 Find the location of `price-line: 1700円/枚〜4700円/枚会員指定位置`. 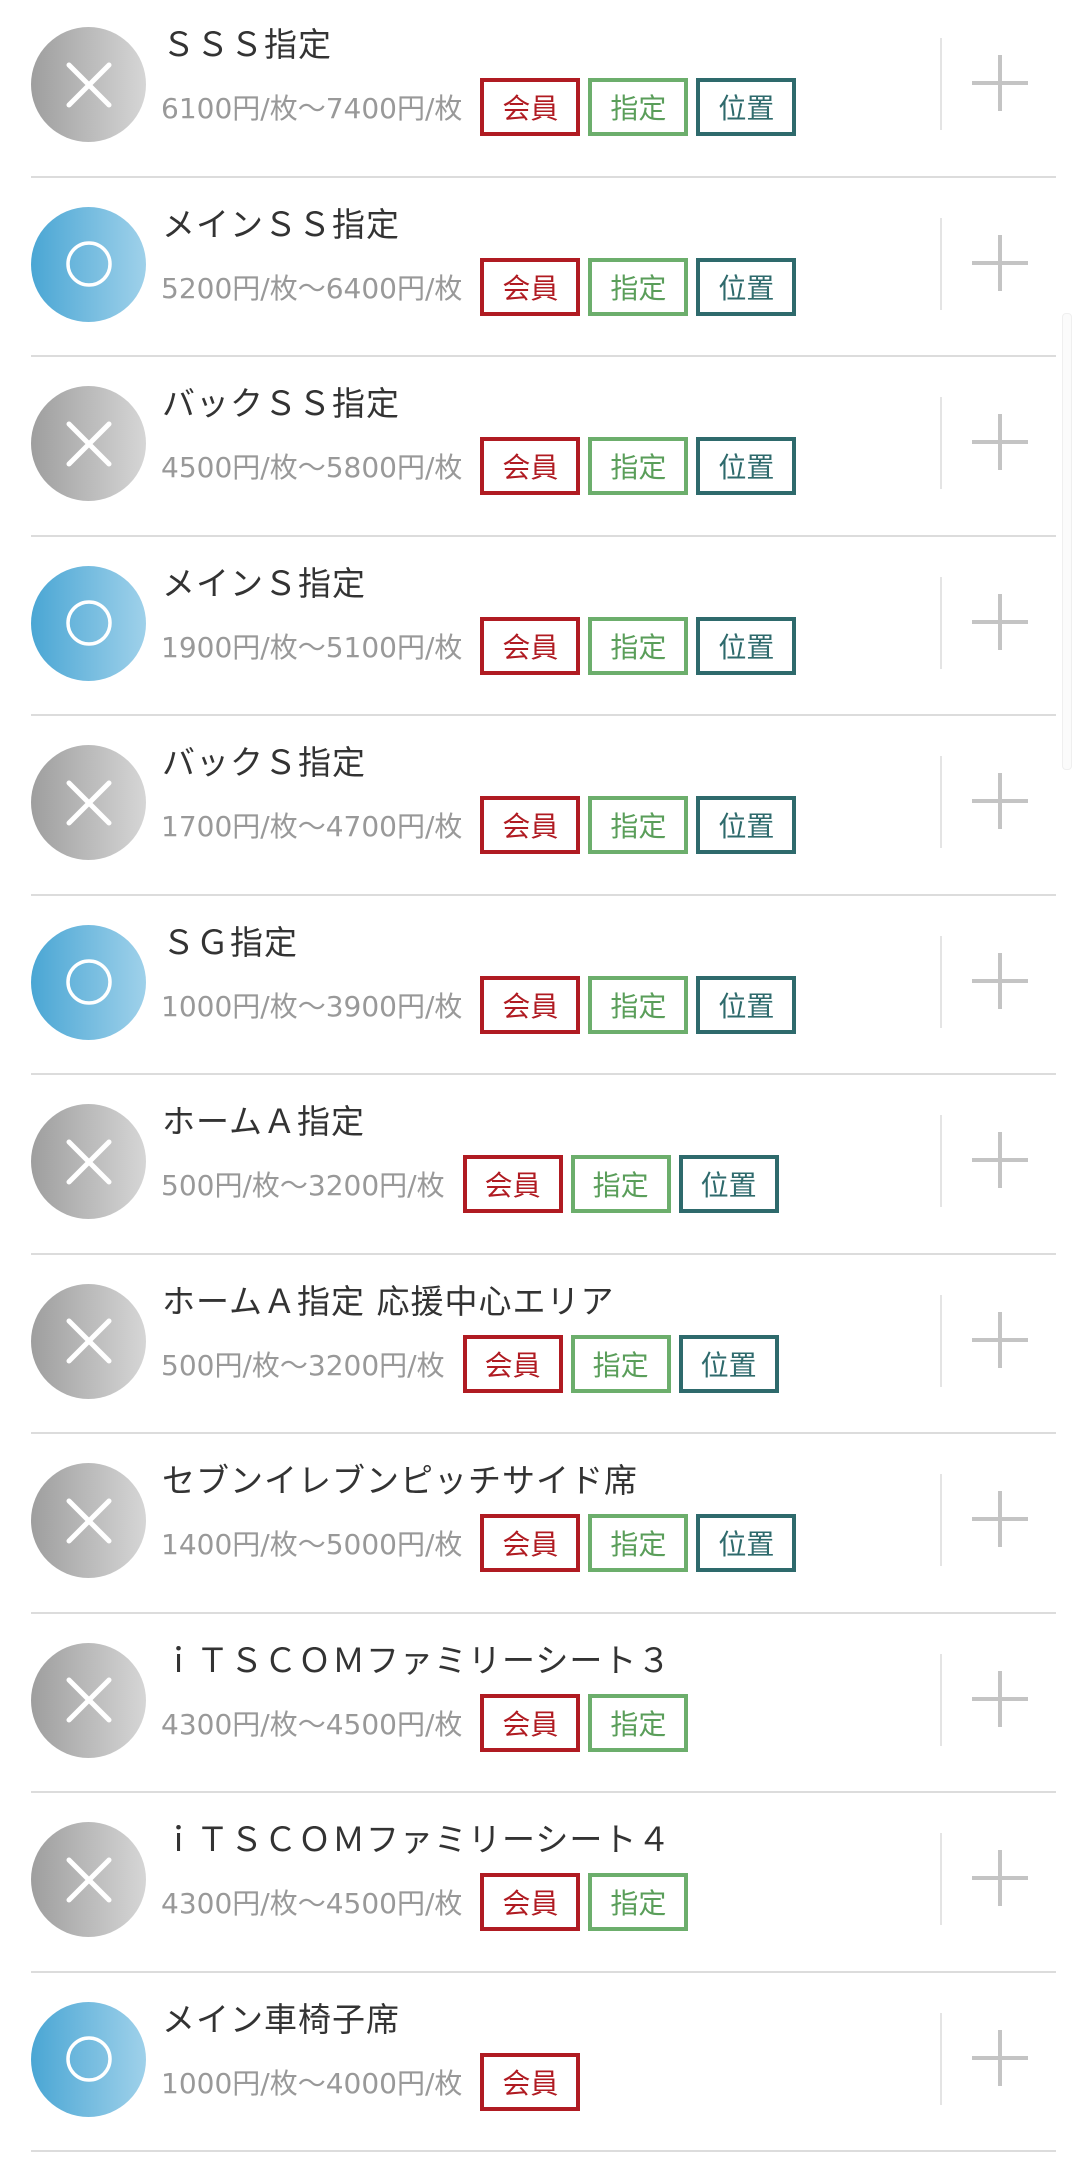

price-line: 1700円/枚〜4700円/枚会員指定位置 is located at coordinates (482, 825).